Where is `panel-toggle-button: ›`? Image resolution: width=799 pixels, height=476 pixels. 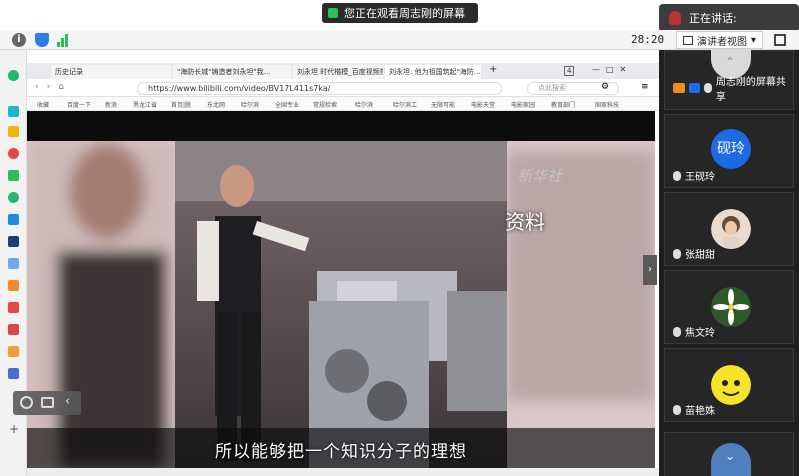
panel-toggle-button: › is located at coordinates (650, 270).